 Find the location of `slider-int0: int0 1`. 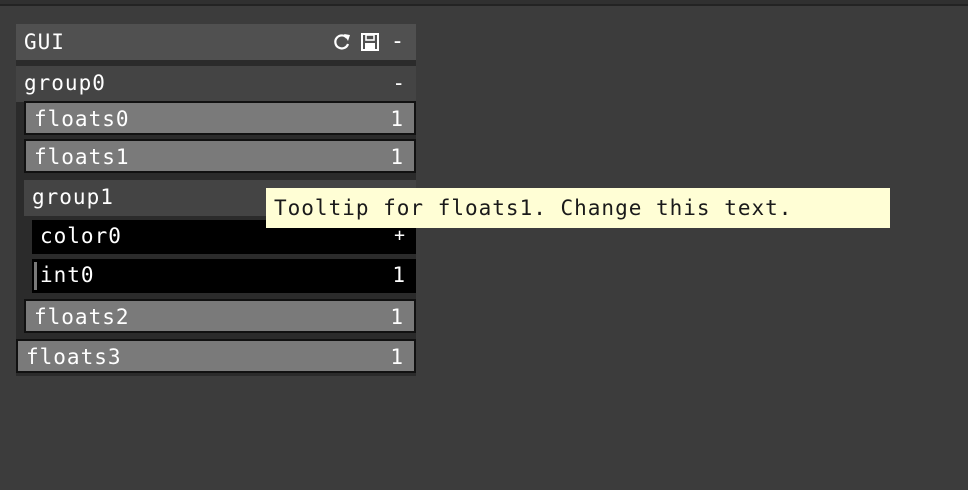

slider-int0: int0 1 is located at coordinates (224, 276).